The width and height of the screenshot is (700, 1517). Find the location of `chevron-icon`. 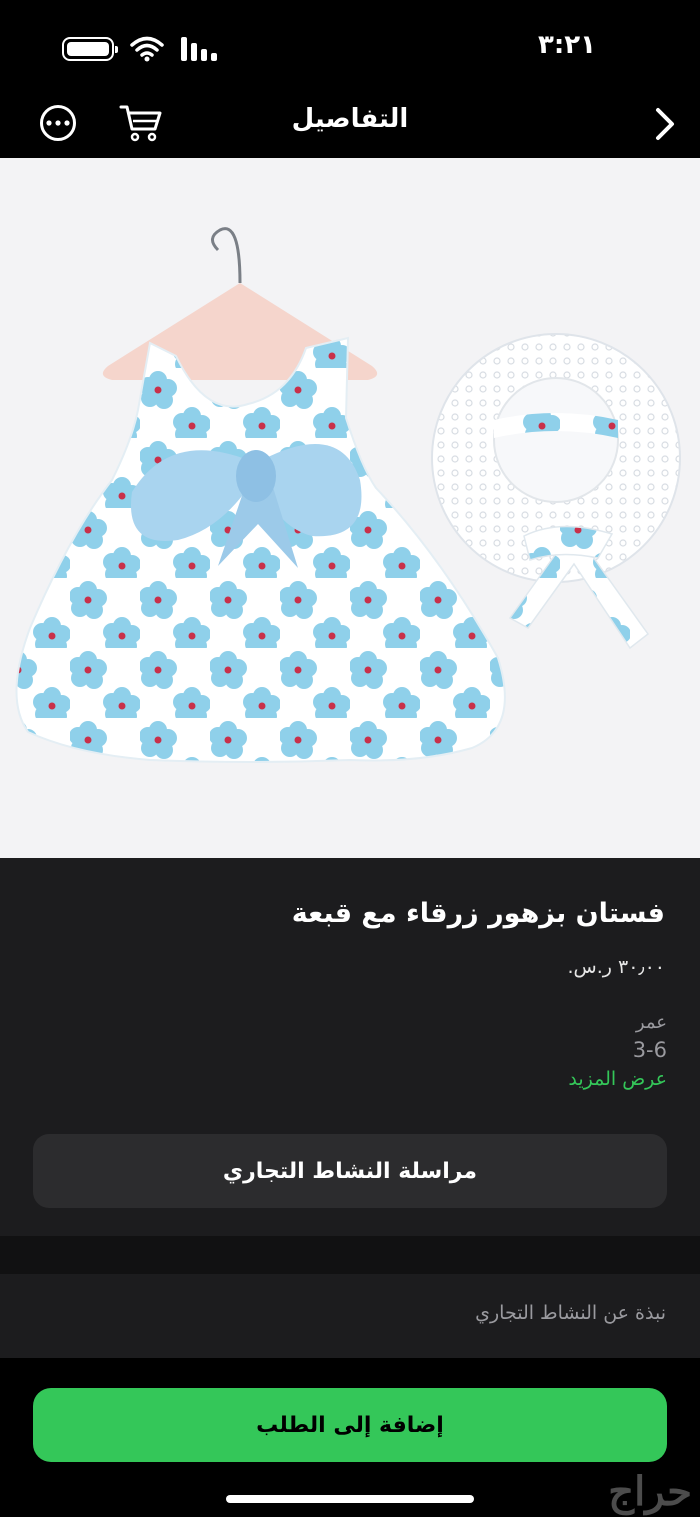

chevron-icon is located at coordinates (665, 124).